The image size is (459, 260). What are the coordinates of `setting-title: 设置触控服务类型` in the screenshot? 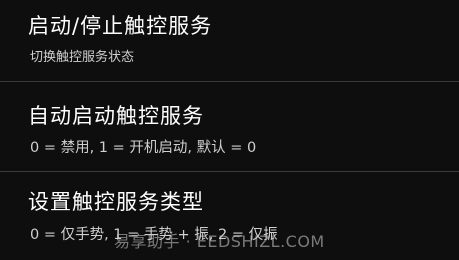 It's located at (116, 202).